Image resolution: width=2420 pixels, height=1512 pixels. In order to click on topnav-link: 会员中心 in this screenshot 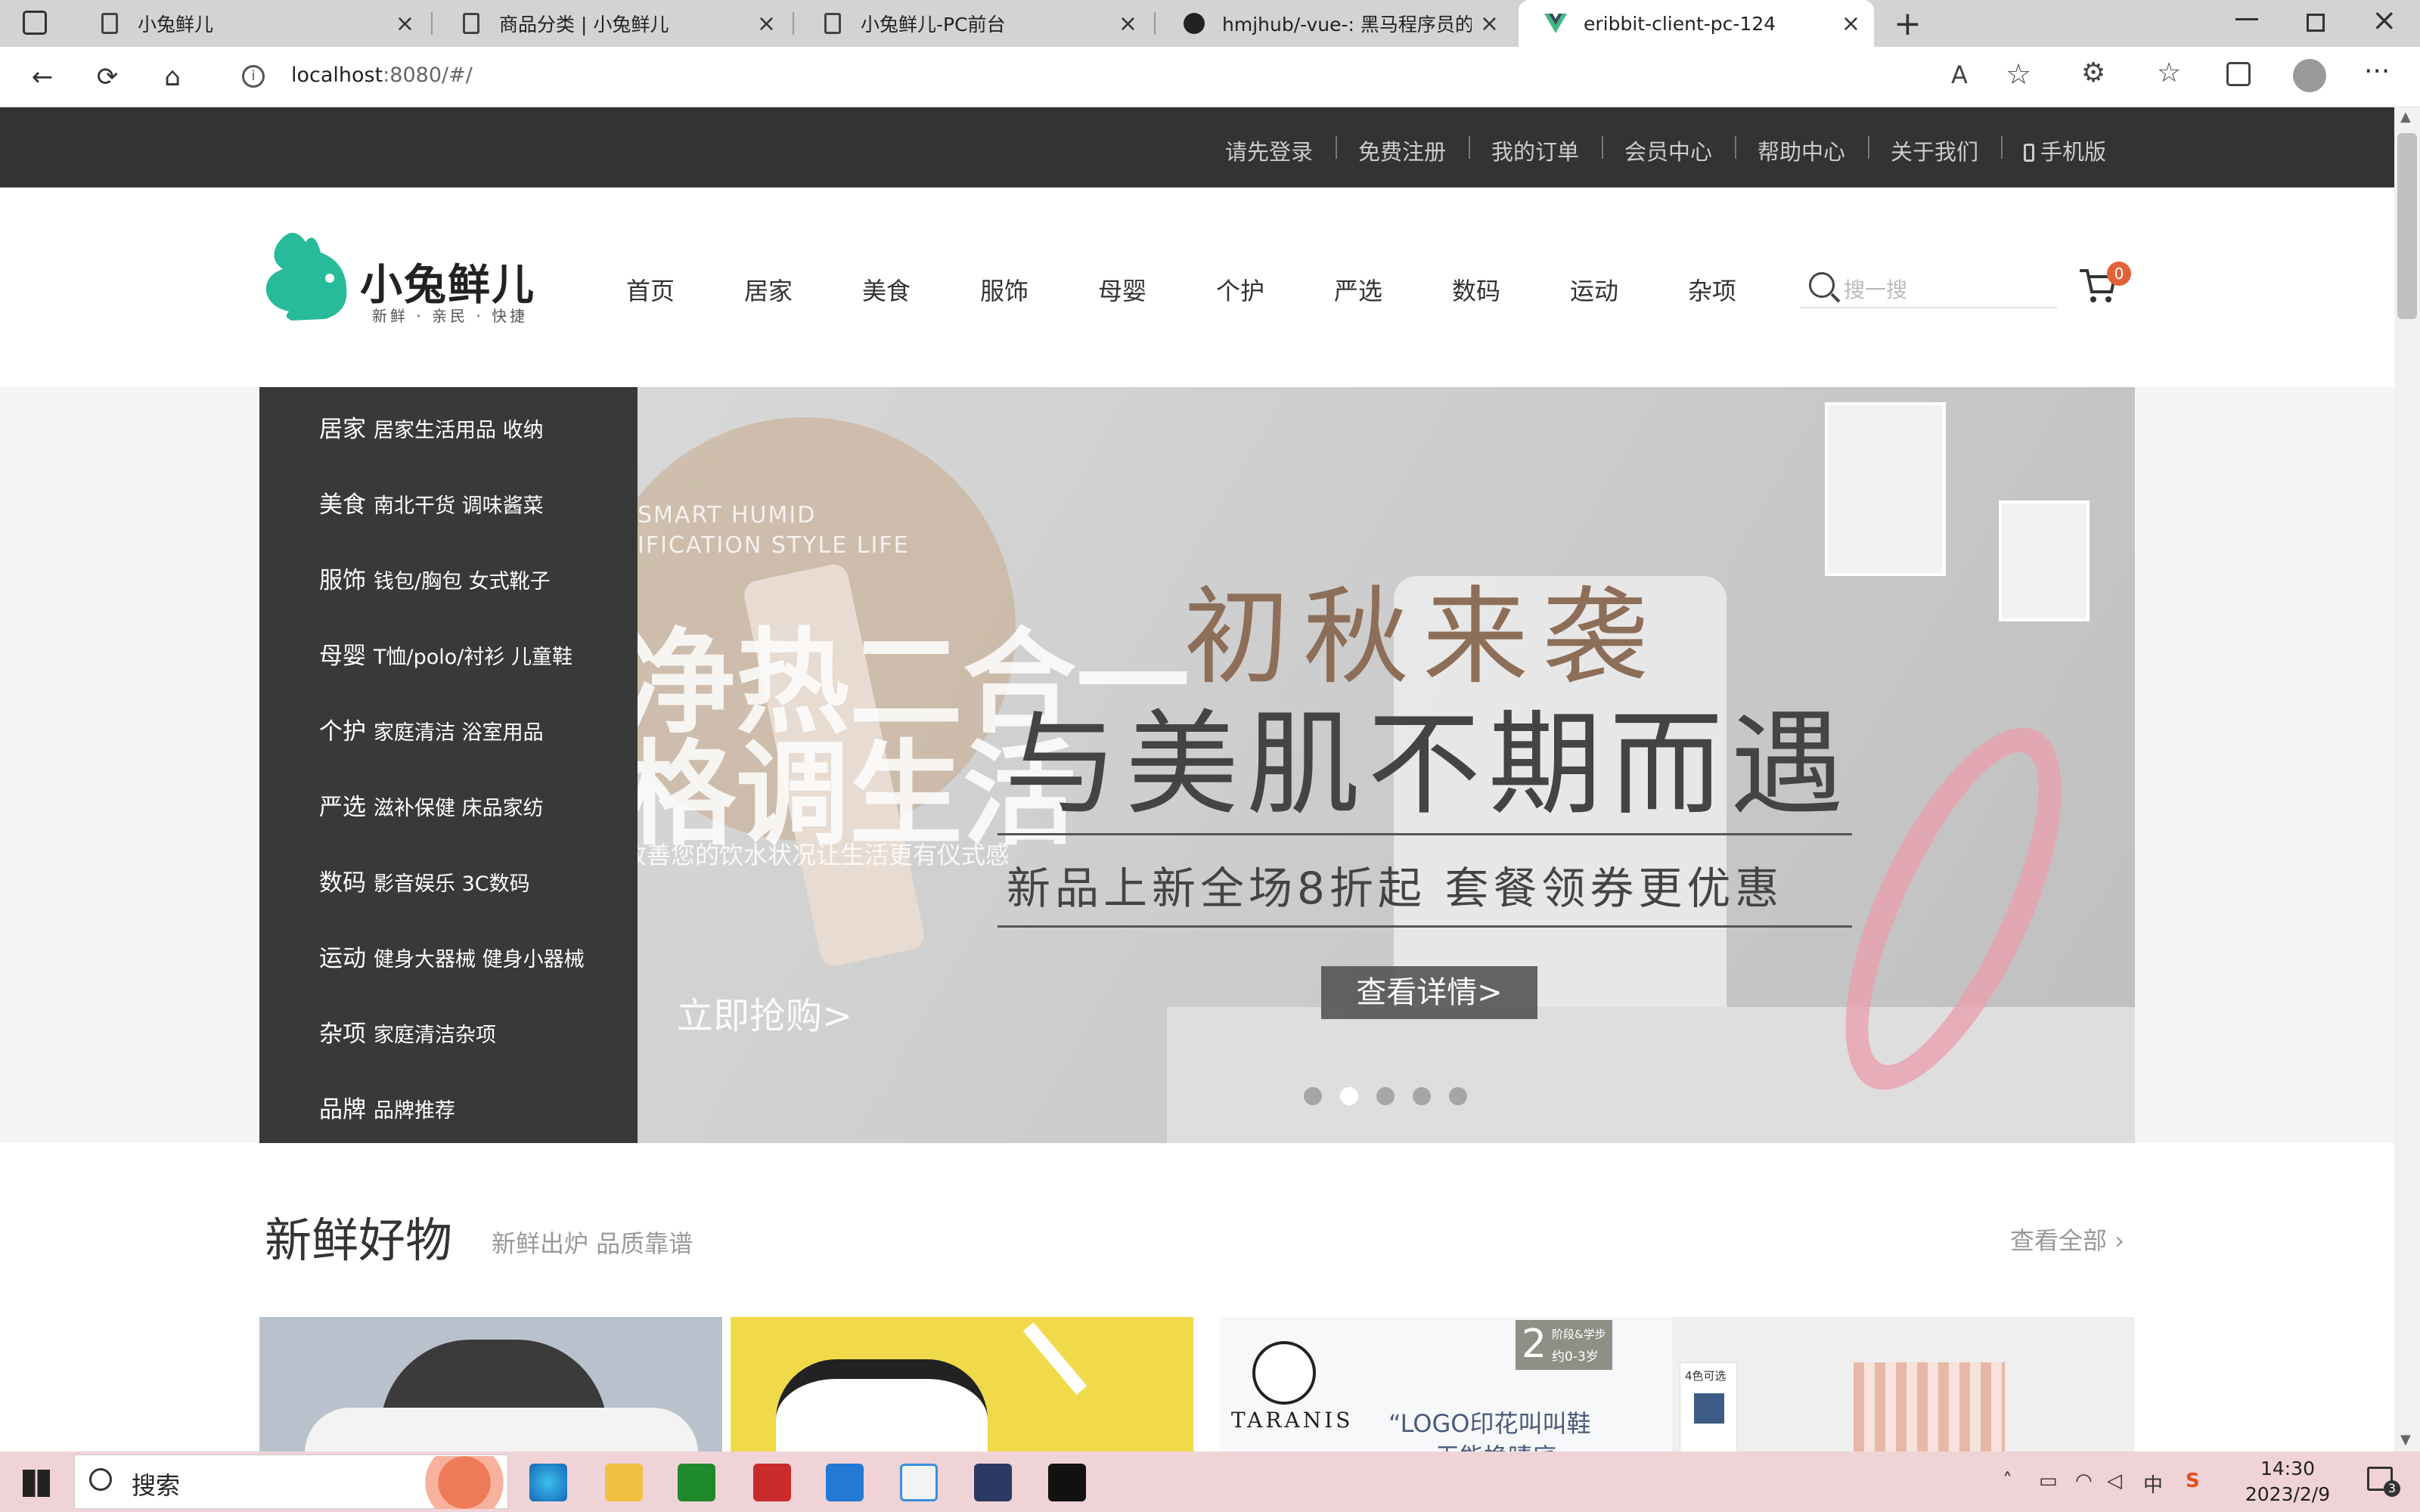, I will do `click(1668, 150)`.